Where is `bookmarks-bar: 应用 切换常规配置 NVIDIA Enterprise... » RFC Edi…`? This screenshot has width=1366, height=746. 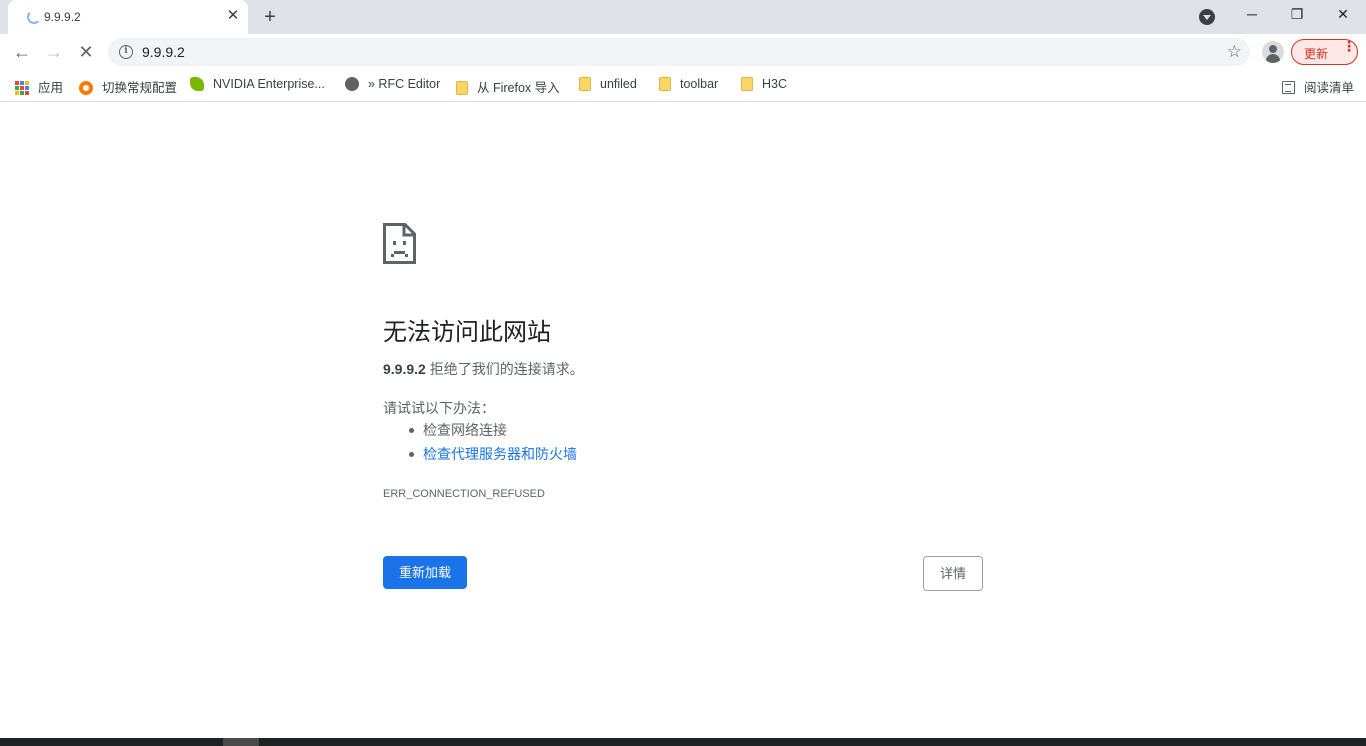
bookmarks-bar: 应用 切换常规配置 NVIDIA Enterprise... » RFC Edi… is located at coordinates (683, 86).